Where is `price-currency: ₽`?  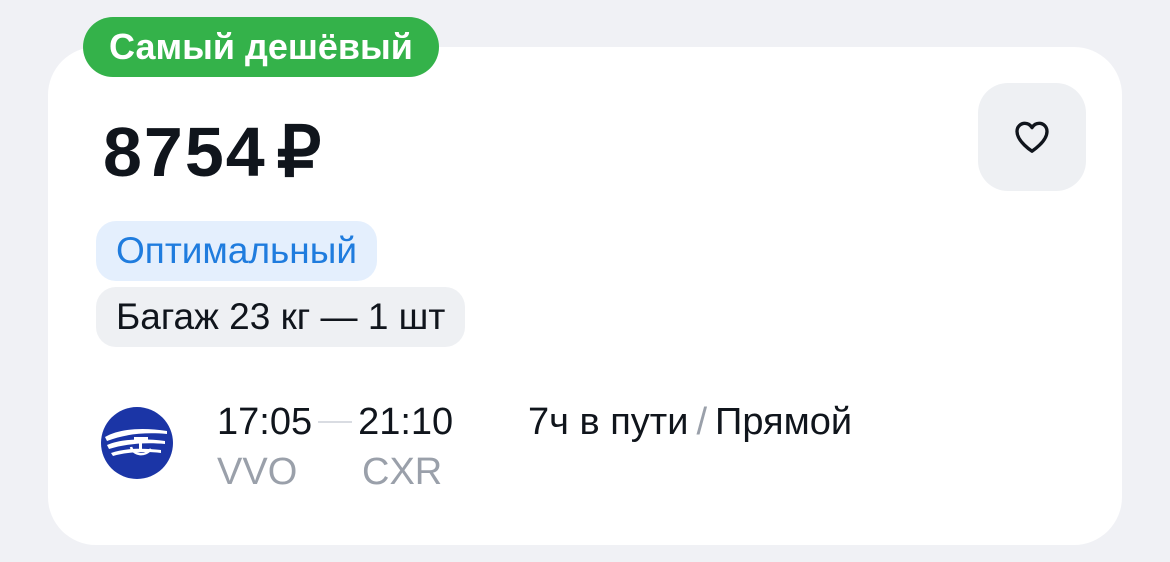 price-currency: ₽ is located at coordinates (299, 152).